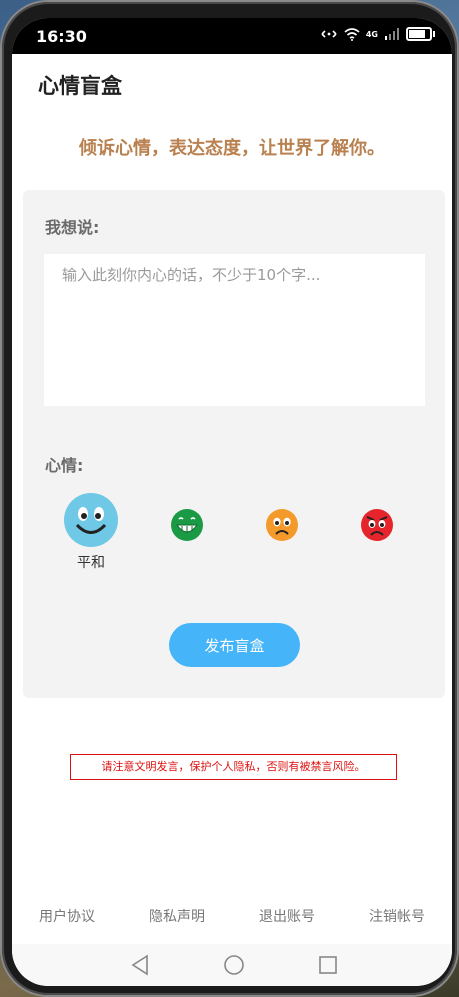  What do you see at coordinates (80, 86) in the screenshot?
I see `page-title: 心情盲盒` at bounding box center [80, 86].